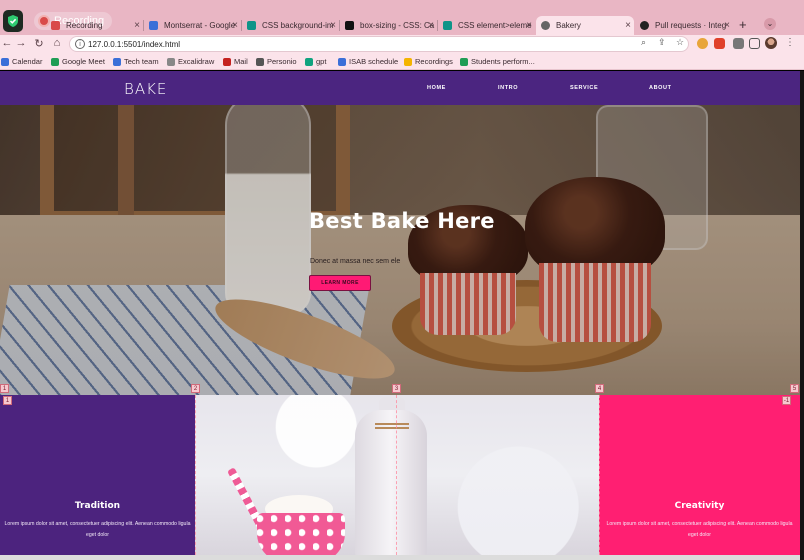  Describe the element at coordinates (790, 42) in the screenshot. I see `more-menu-icon: ⋮` at that location.